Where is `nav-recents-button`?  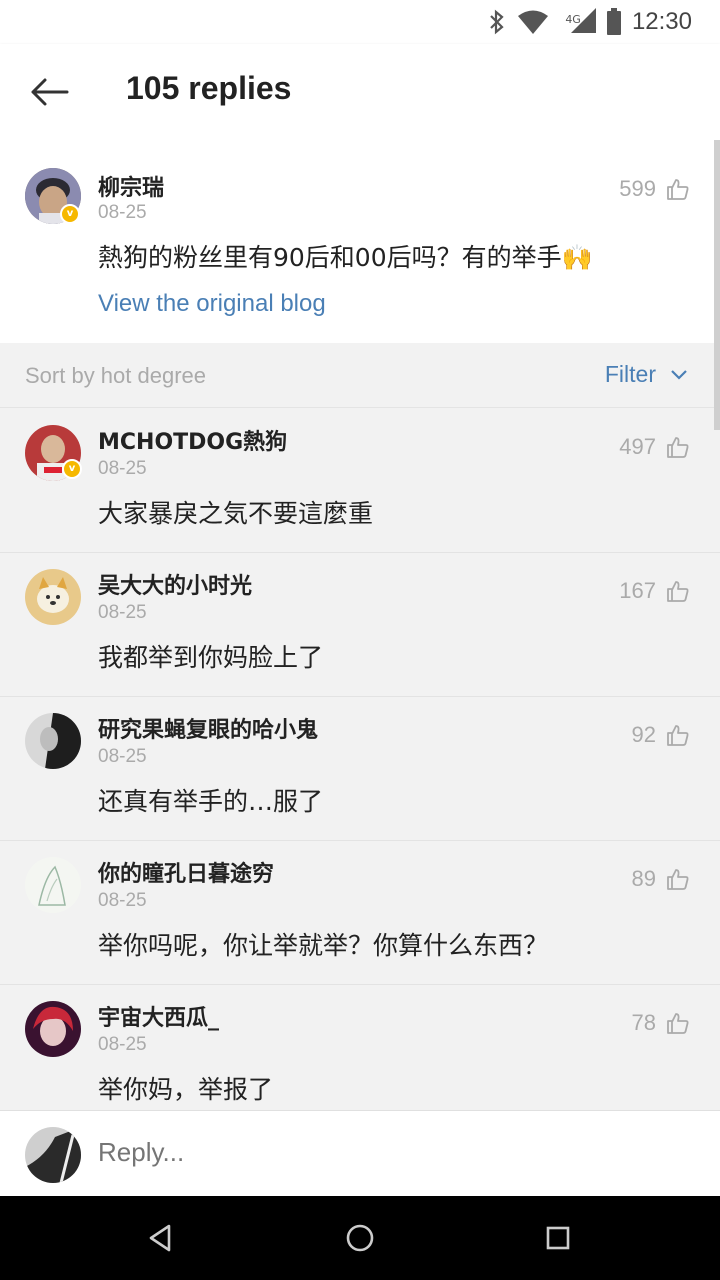 nav-recents-button is located at coordinates (558, 1238).